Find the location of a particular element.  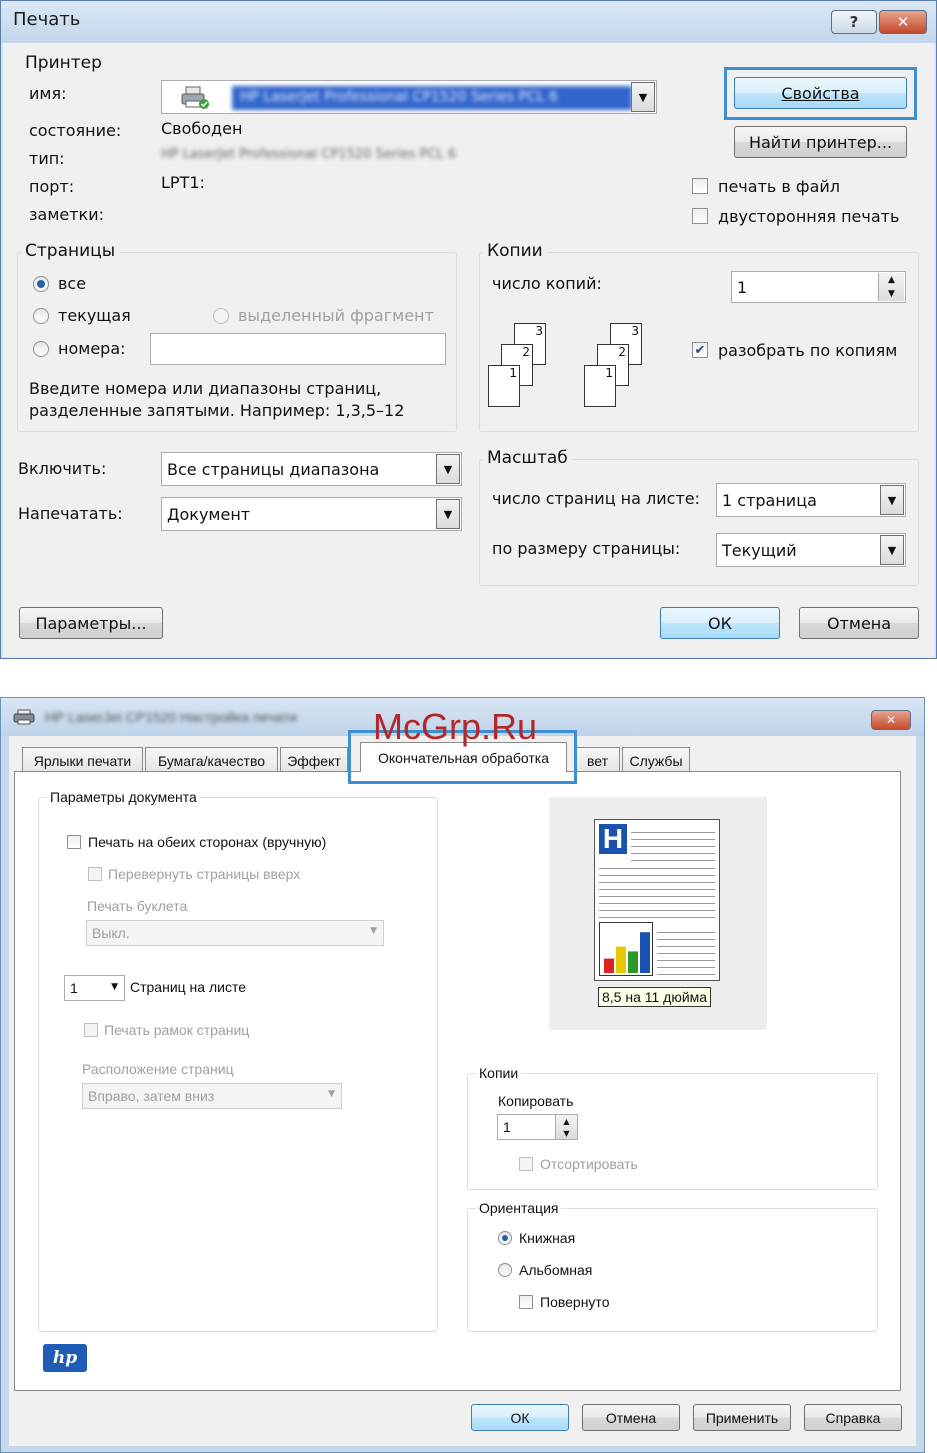

include-select: Все страницы диапазона ▼ is located at coordinates (311, 469).